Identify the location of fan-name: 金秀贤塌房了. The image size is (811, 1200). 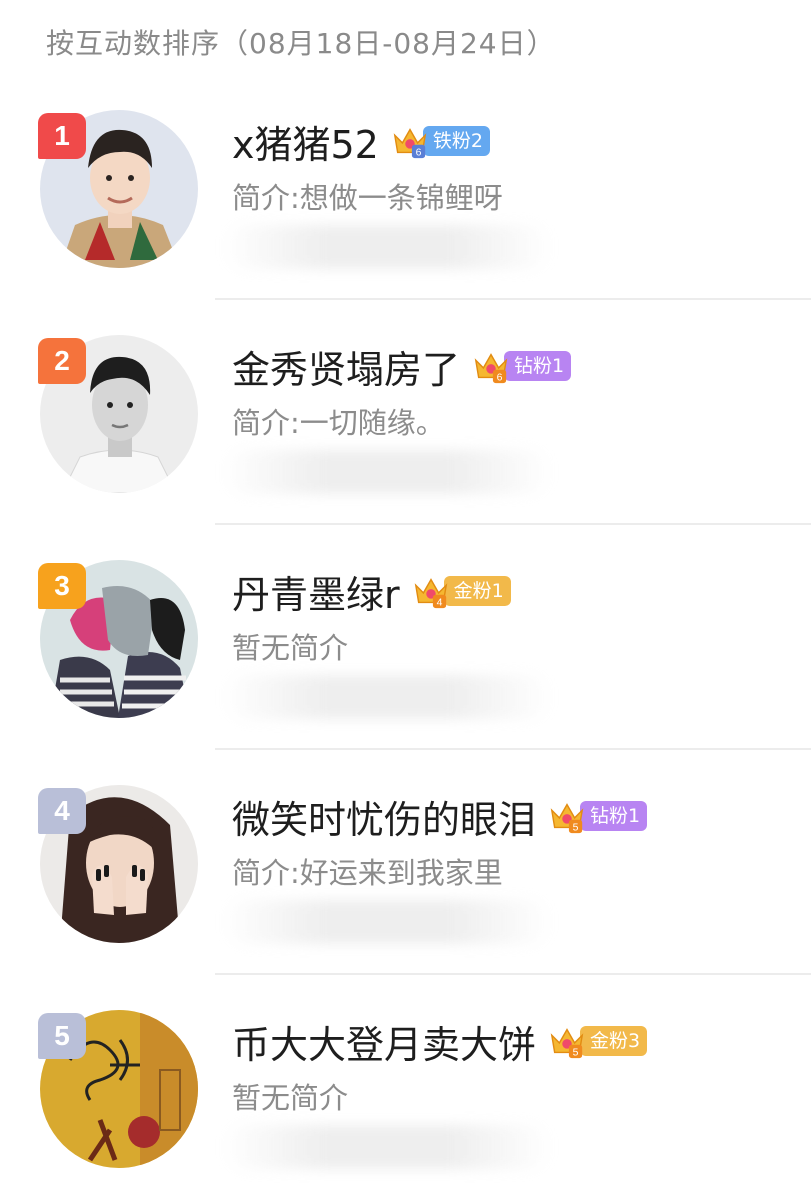
(346, 366).